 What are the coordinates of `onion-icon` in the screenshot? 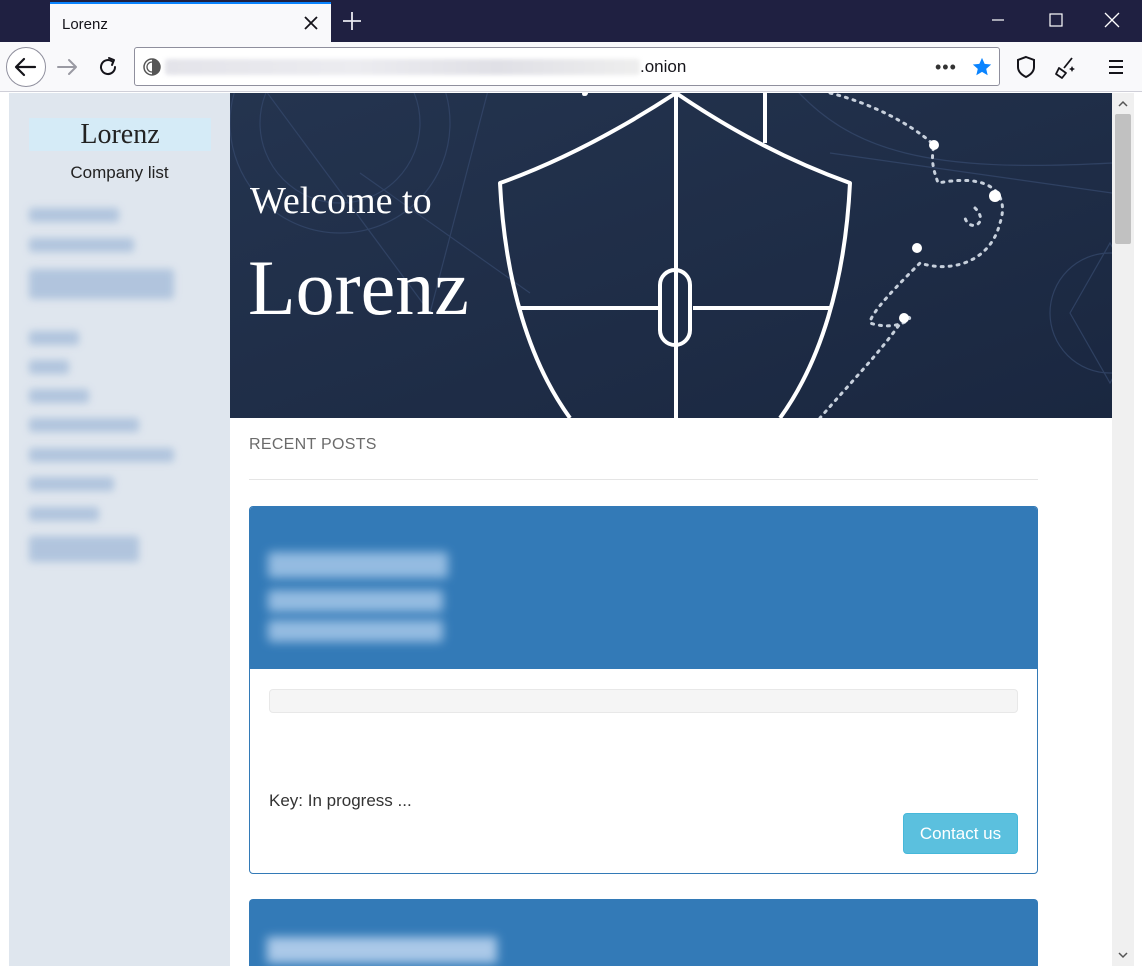 It's located at (152, 67).